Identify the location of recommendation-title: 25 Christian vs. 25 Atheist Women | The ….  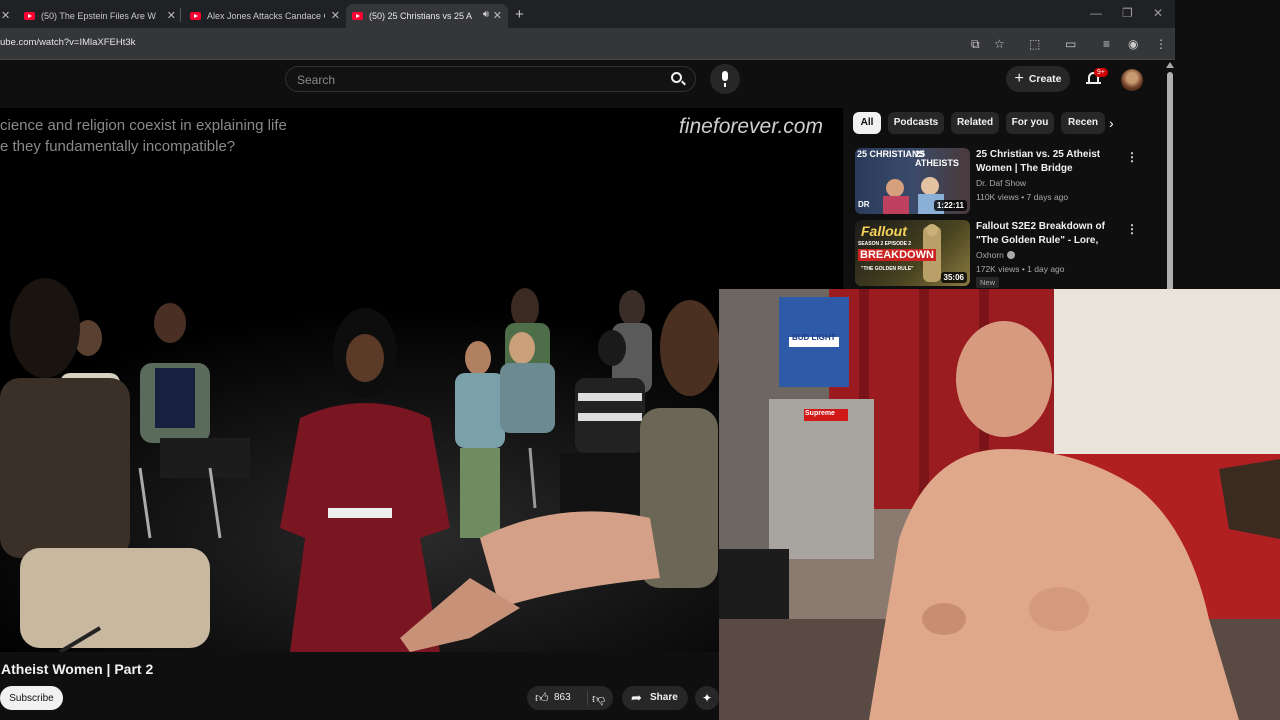
(1048, 162).